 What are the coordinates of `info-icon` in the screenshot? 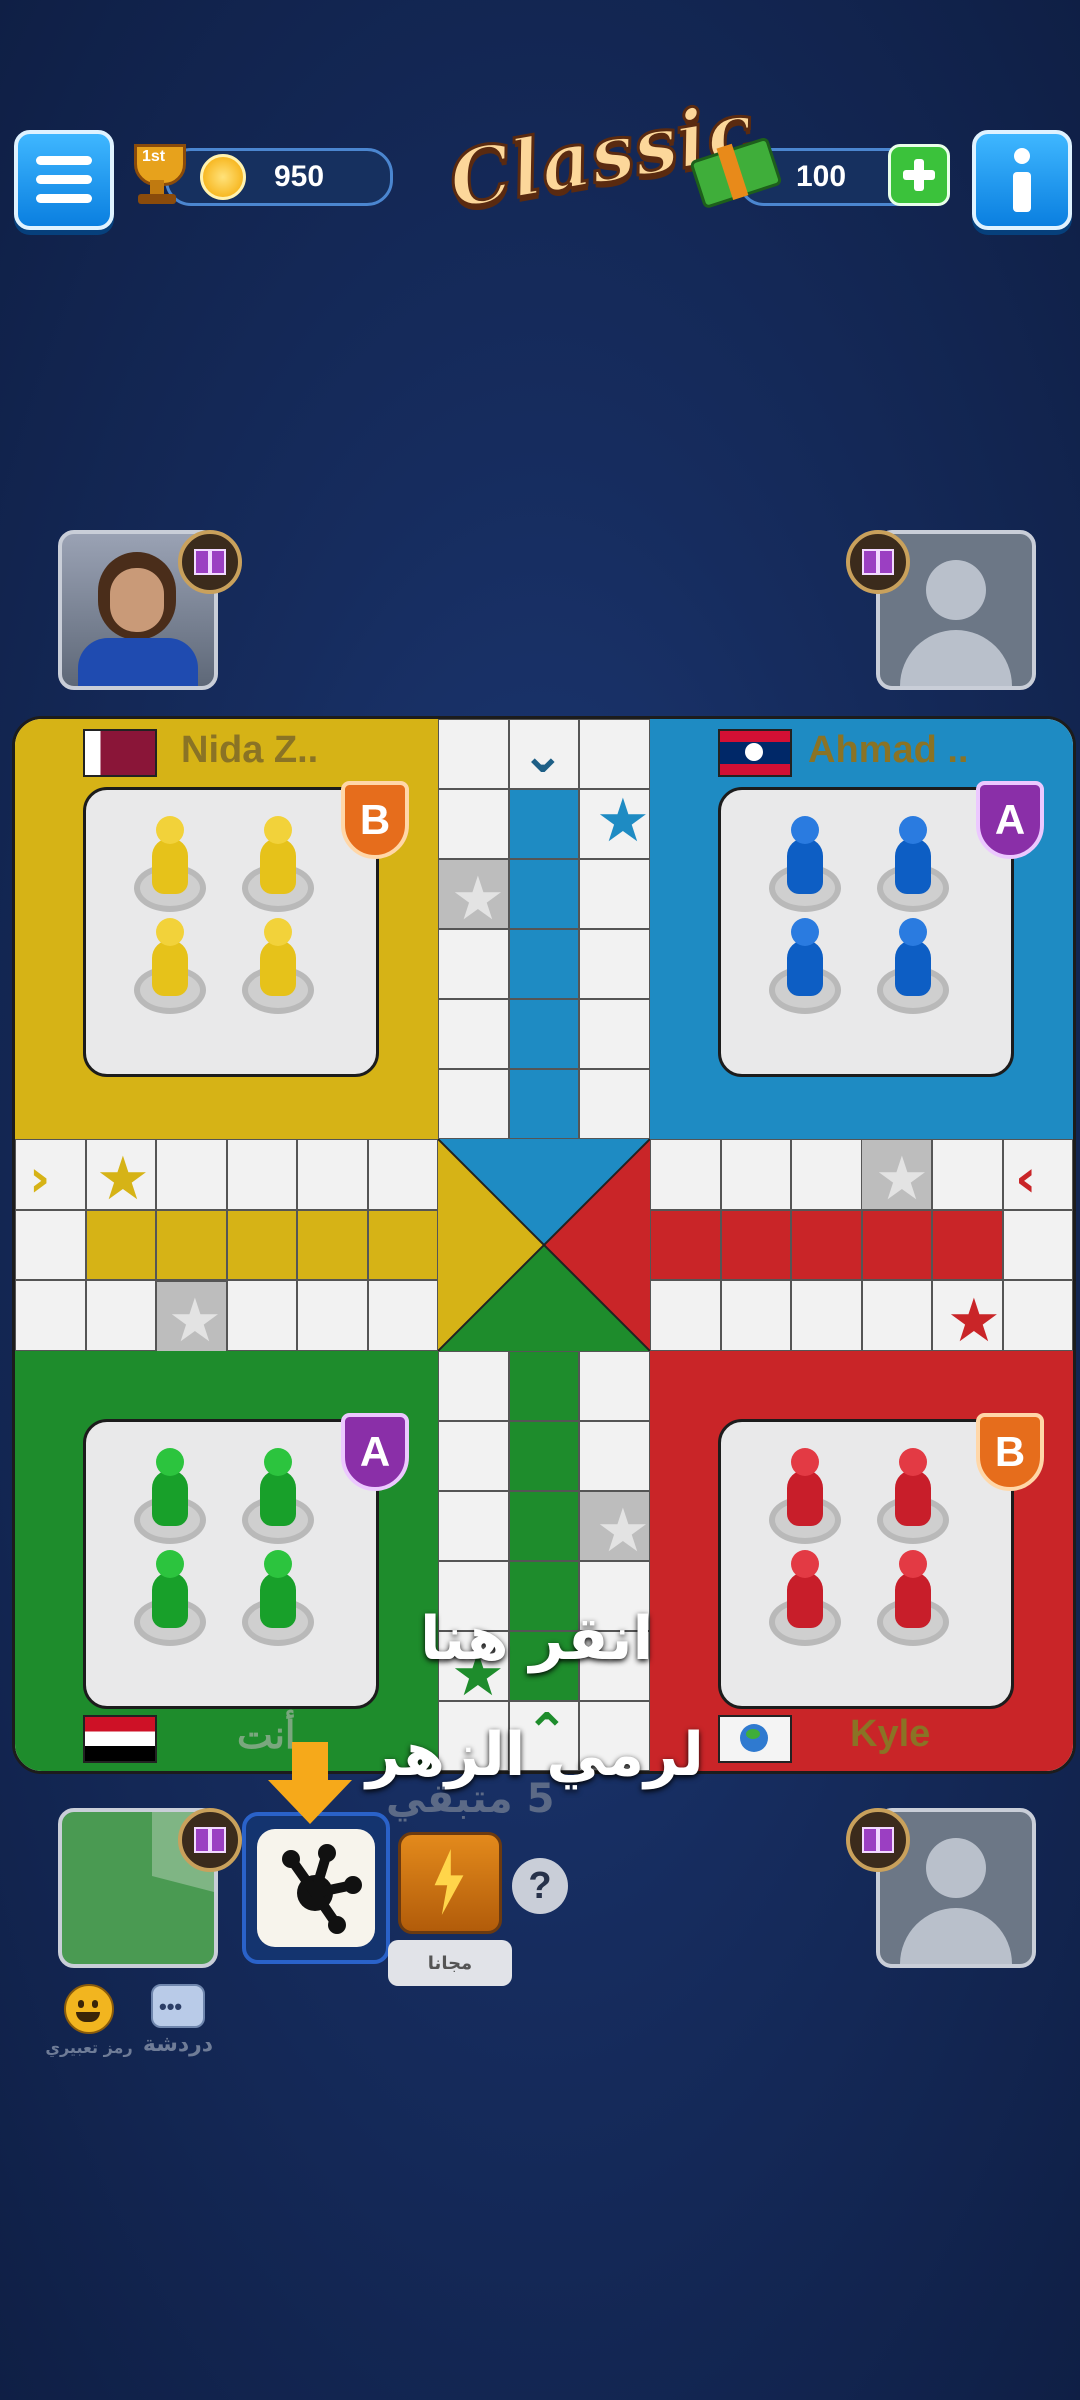 It's located at (1022, 156).